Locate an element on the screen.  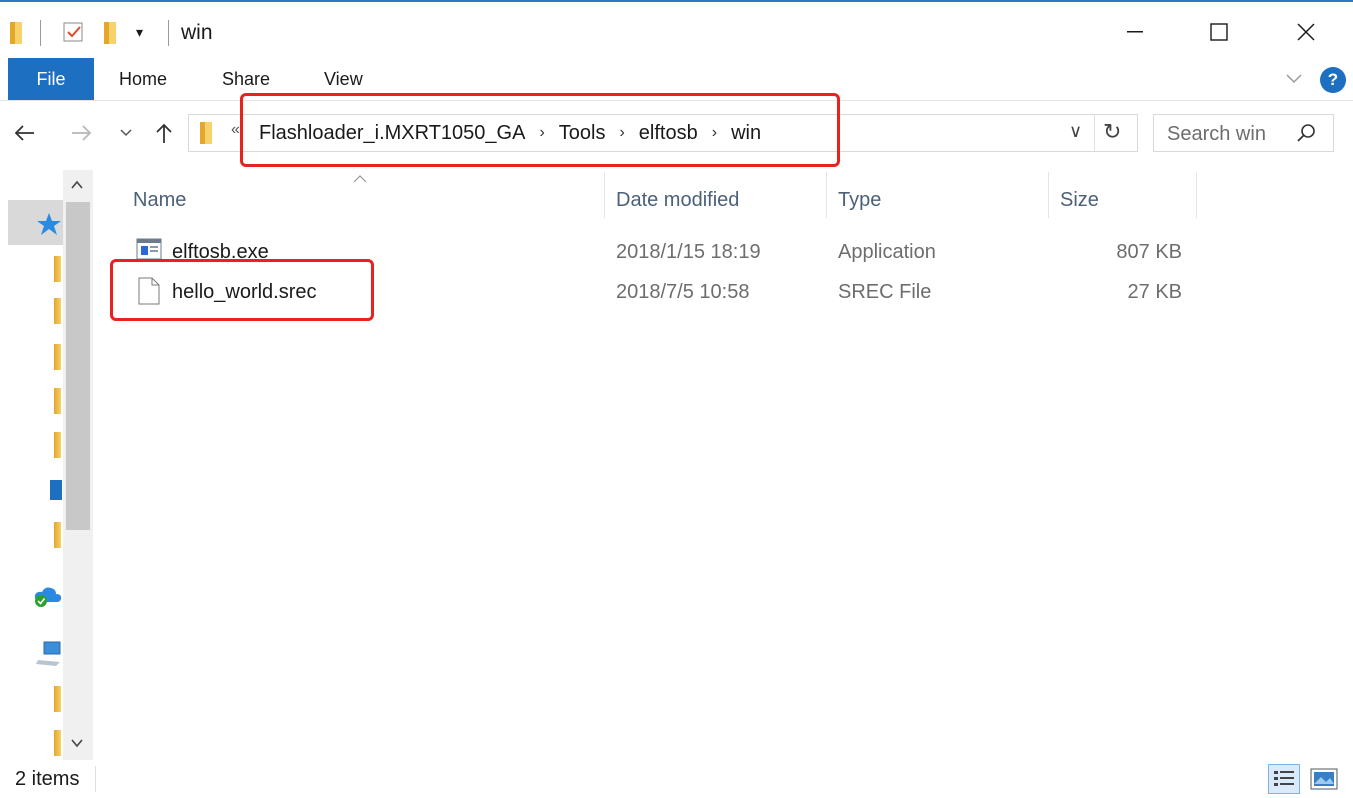
maximize-button is located at coordinates (1219, 32).